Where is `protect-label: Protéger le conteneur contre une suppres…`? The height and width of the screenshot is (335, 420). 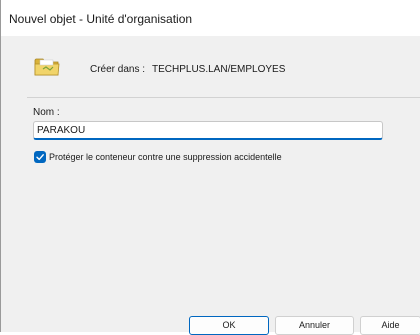 protect-label: Protéger le conteneur contre une suppres… is located at coordinates (165, 157).